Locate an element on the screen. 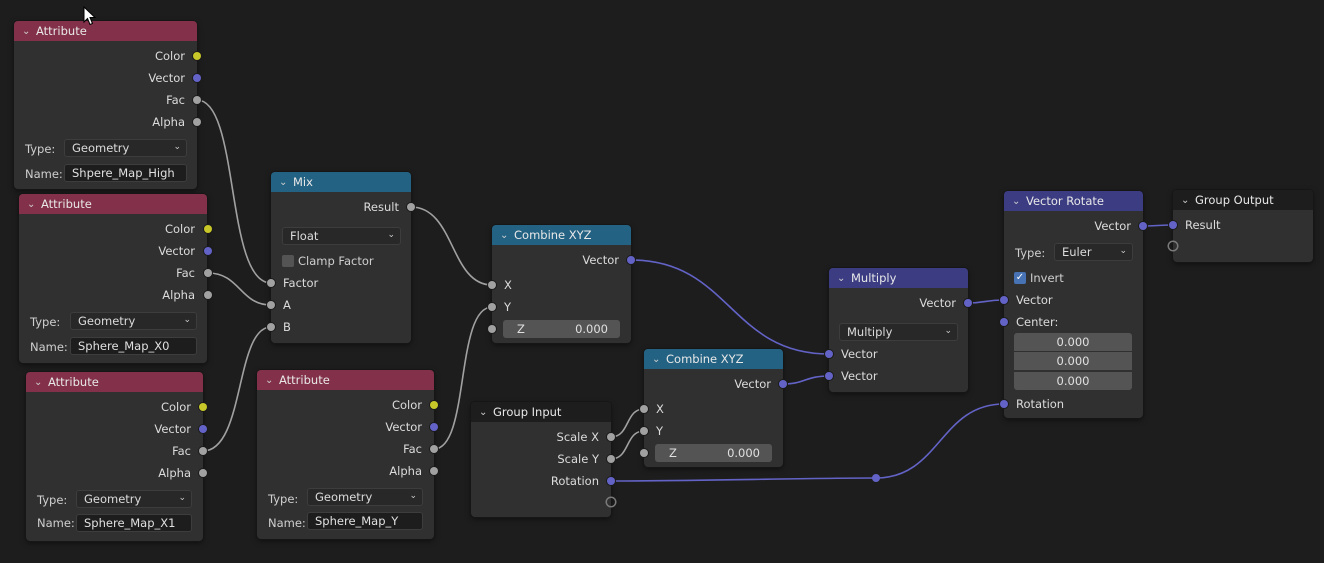 This screenshot has width=1324, height=563. socket-b is located at coordinates (271, 327).